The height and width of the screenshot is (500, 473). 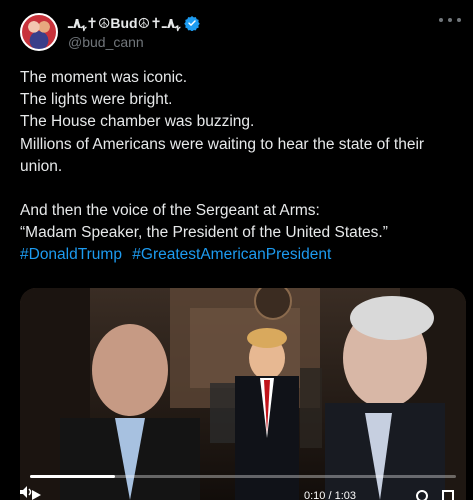 What do you see at coordinates (243, 476) in the screenshot?
I see `video-progress-bar` at bounding box center [243, 476].